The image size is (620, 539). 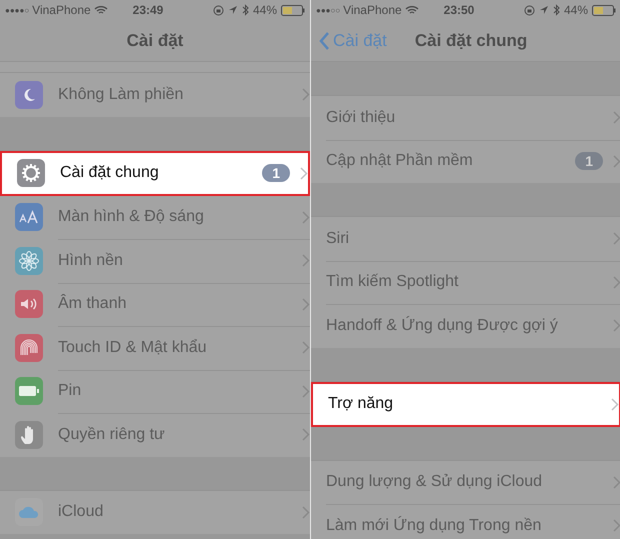 What do you see at coordinates (29, 217) in the screenshot?
I see `text-size-icon` at bounding box center [29, 217].